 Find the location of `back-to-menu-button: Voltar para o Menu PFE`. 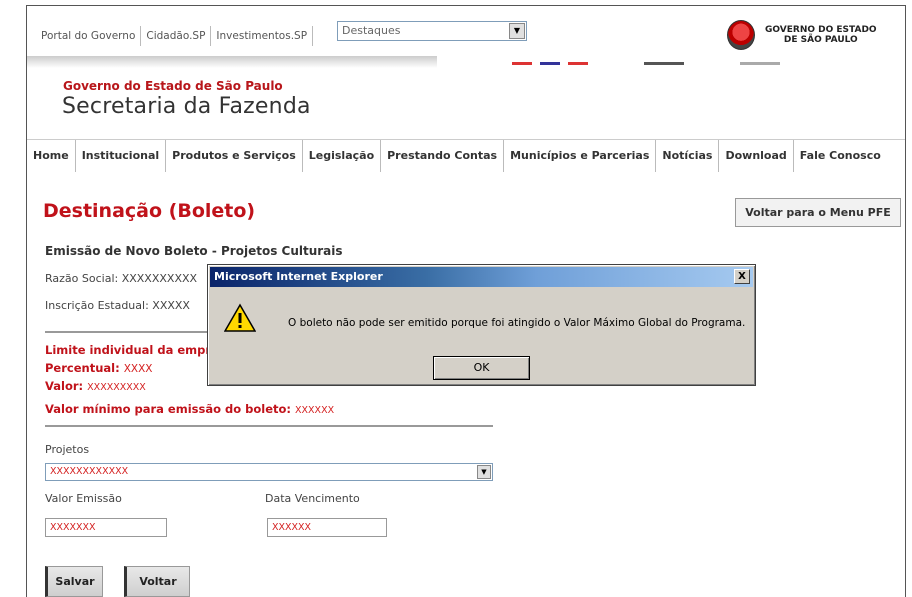

back-to-menu-button: Voltar para o Menu PFE is located at coordinates (818, 212).